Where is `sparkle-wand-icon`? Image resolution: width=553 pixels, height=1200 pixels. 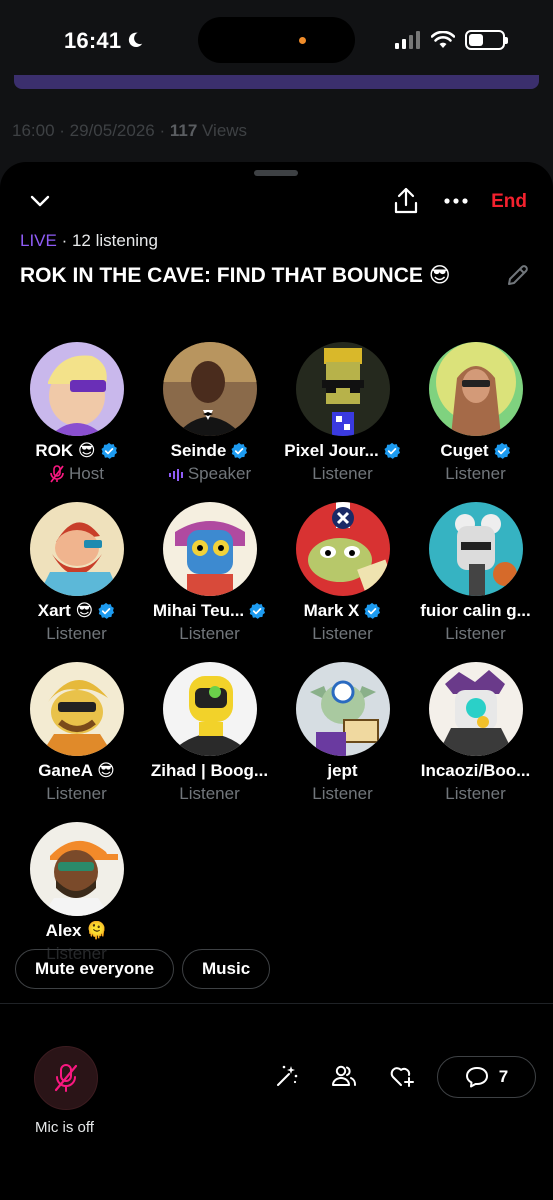
sparkle-wand-icon is located at coordinates (287, 1076).